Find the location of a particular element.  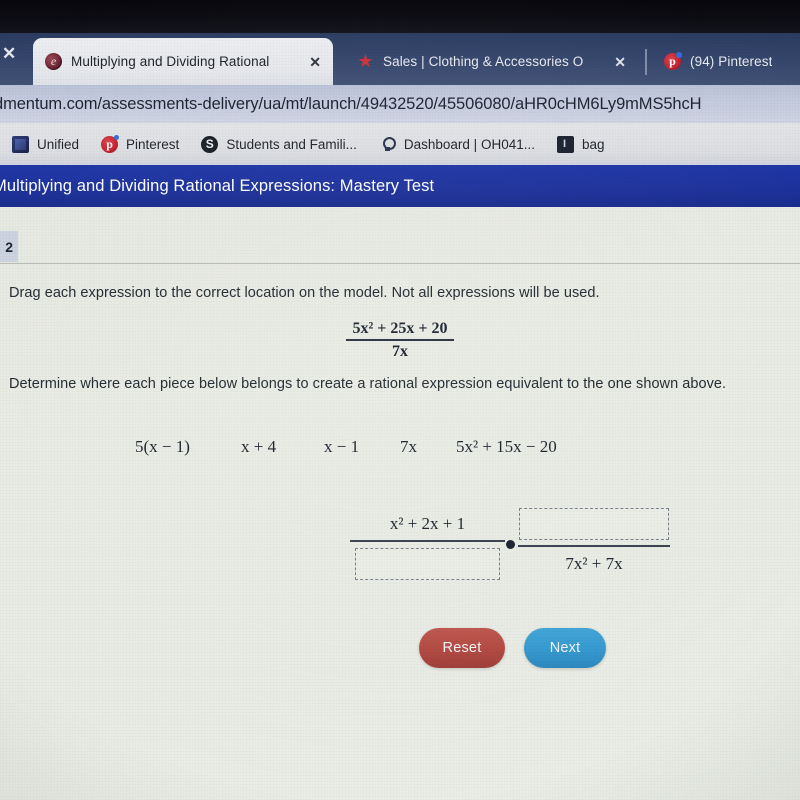

right-fraction: 7x² + 7x is located at coordinates (594, 544).